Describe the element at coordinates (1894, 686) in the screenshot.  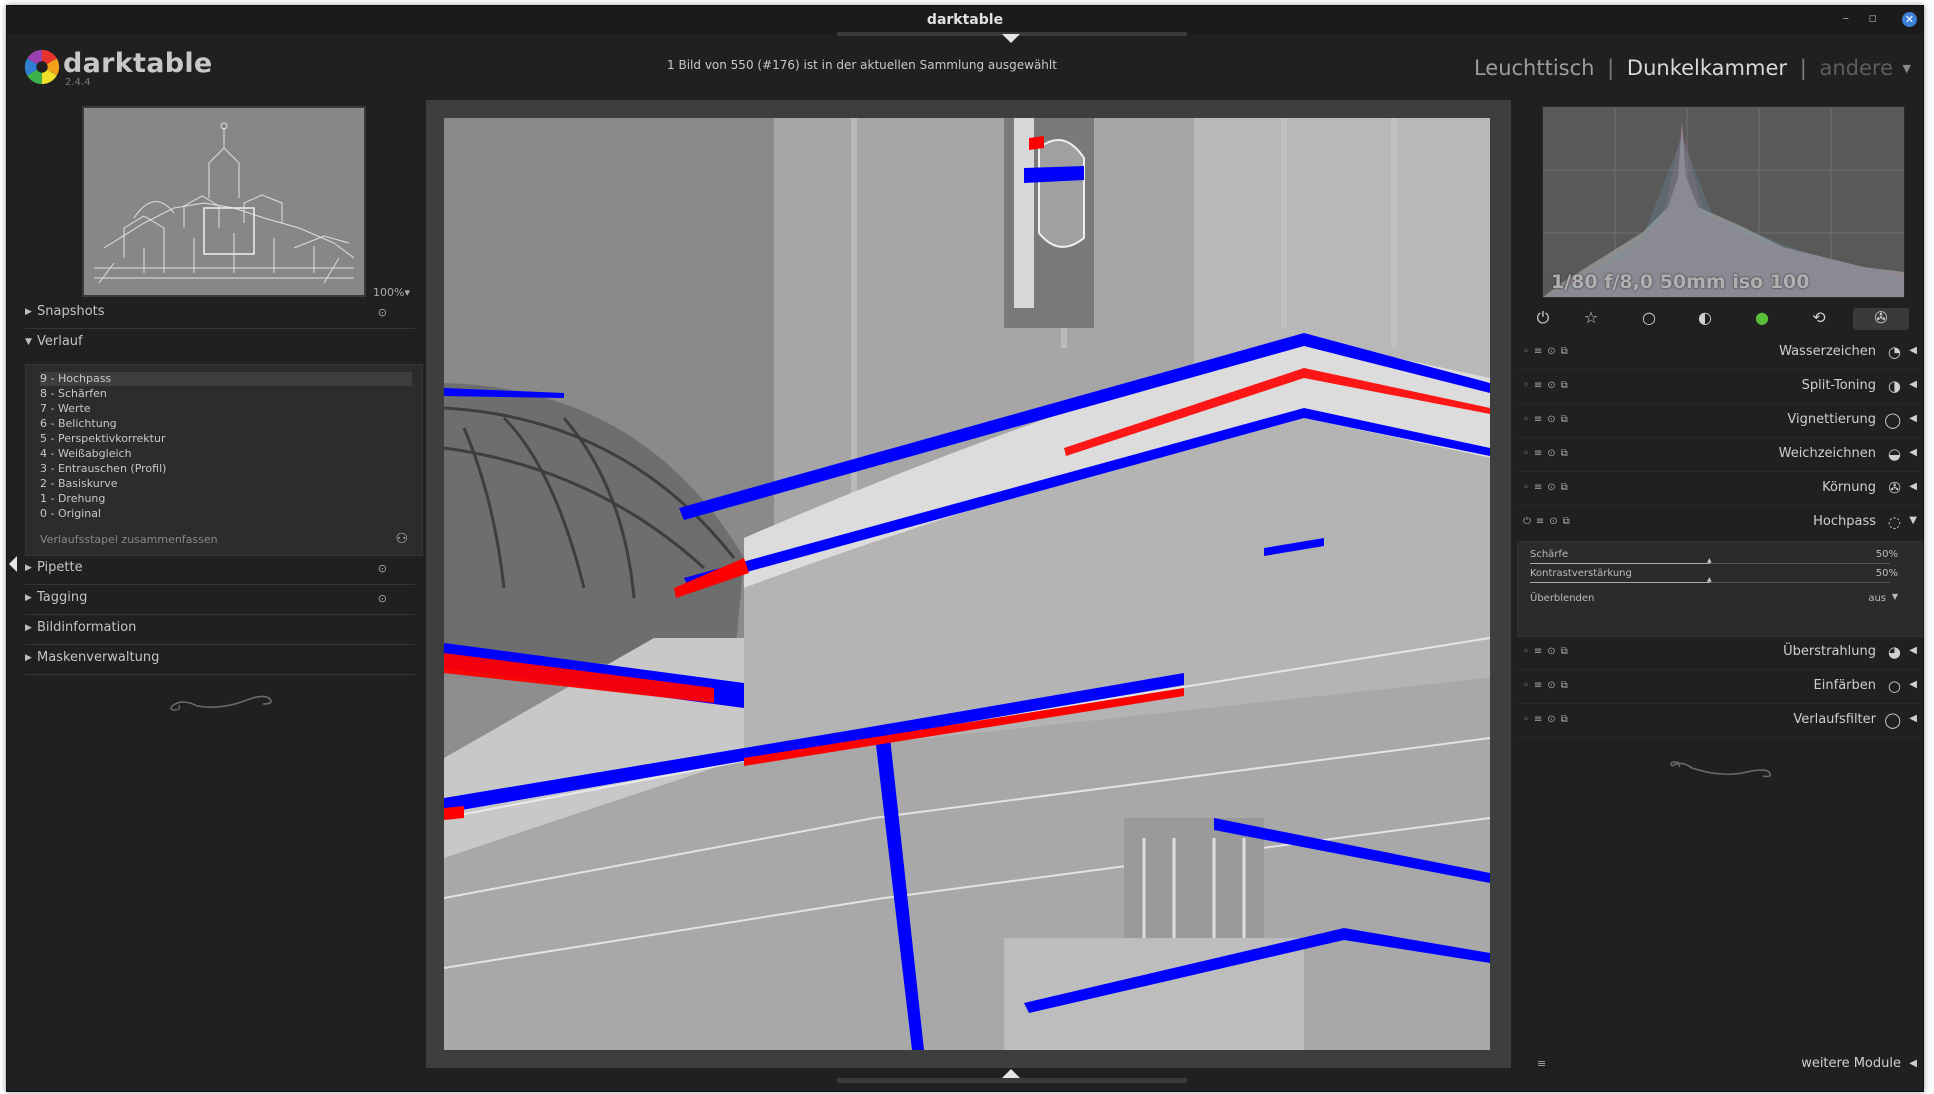
I see `colorize-icon: ○` at that location.